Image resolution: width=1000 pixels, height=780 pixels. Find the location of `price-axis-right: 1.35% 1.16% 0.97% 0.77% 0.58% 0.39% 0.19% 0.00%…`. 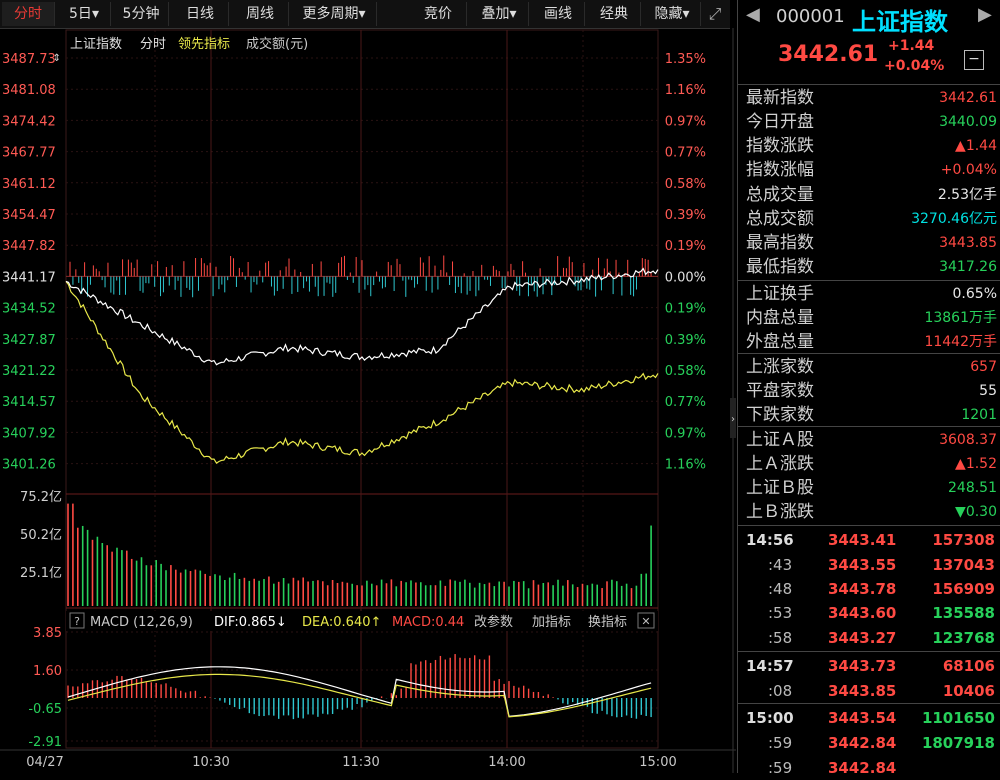

price-axis-right: 1.35% 1.16% 0.97% 0.77% 0.58% 0.39% 0.19% 0.00%… is located at coordinates (685, 262).